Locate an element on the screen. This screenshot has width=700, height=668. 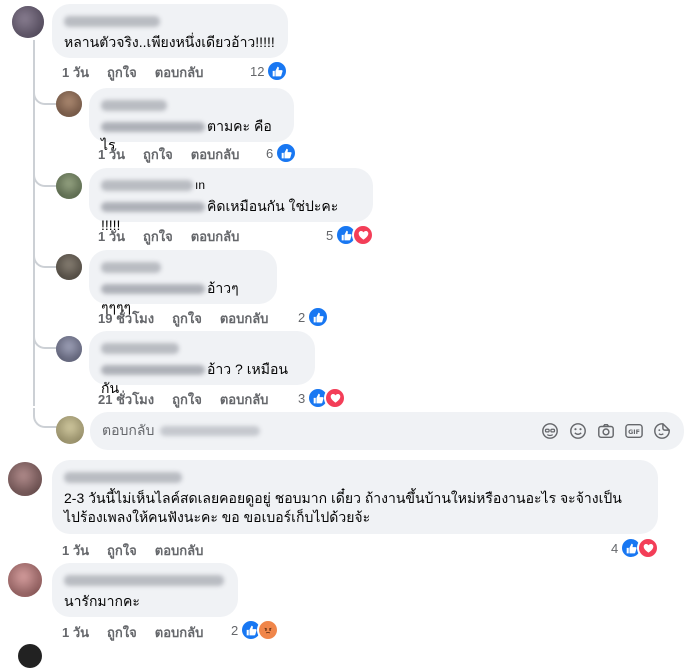
reaction-summary: 6 is located at coordinates (282, 153).